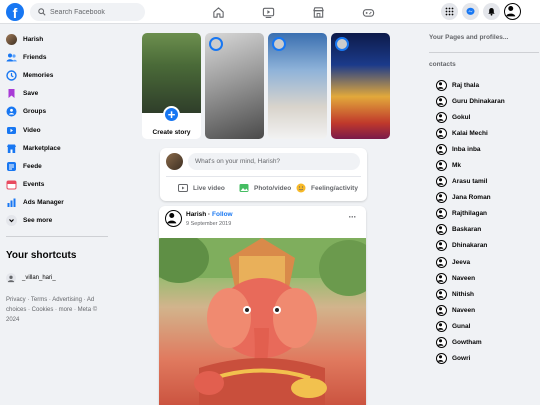 The width and height of the screenshot is (540, 405). I want to click on contact-item: Jana Roman, so click(484, 198).